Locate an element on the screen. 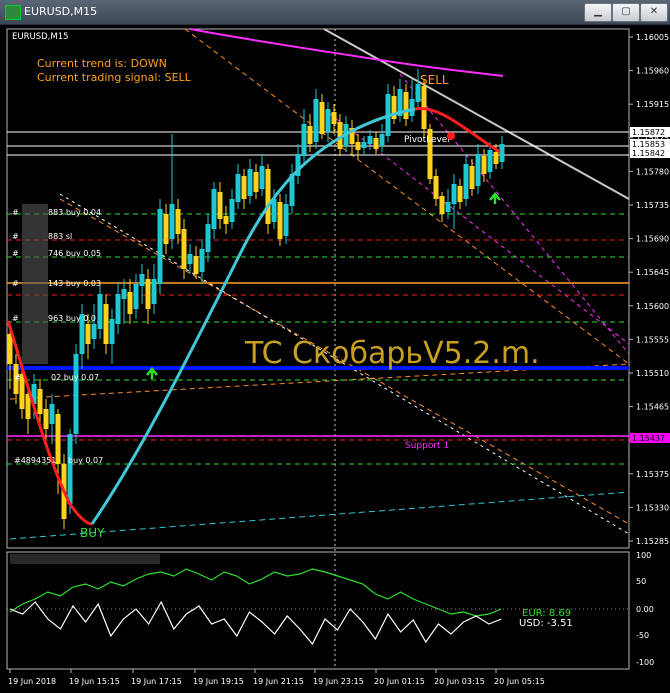  order-label: 883 buy 0.04 is located at coordinates (74, 212).